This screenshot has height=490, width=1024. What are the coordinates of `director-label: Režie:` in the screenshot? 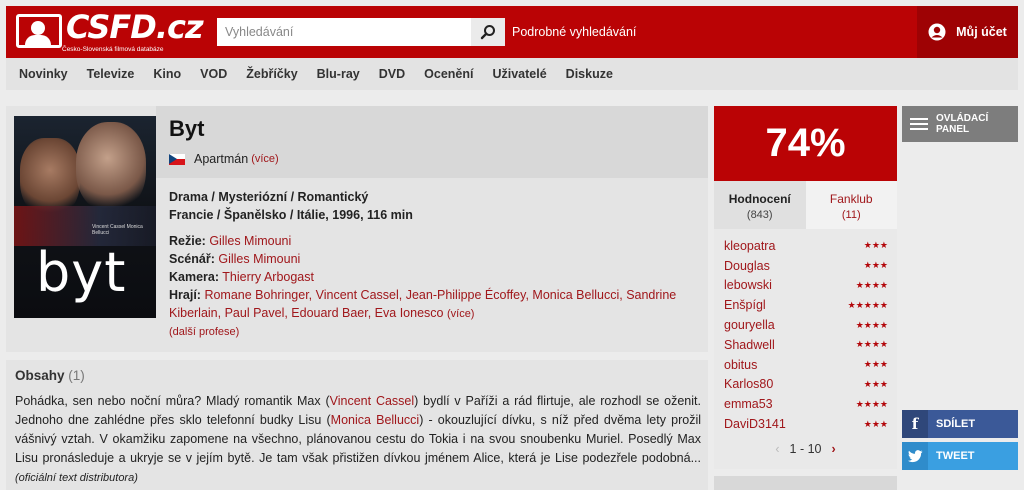 It's located at (187, 241).